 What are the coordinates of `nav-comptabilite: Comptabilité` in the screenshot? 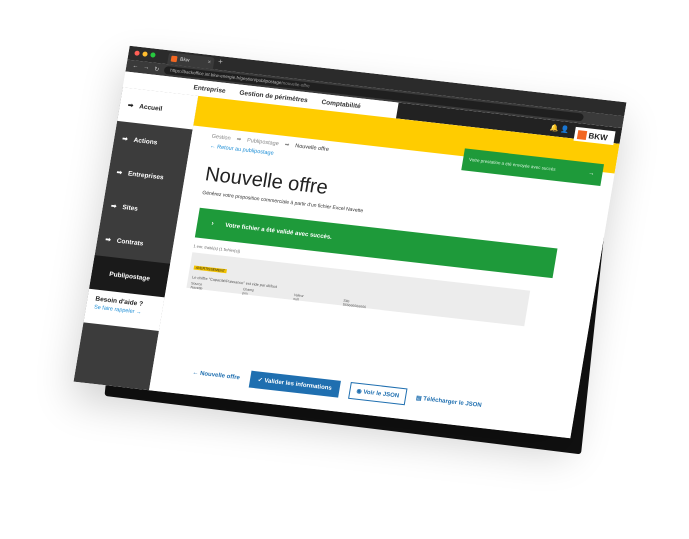 It's located at (341, 103).